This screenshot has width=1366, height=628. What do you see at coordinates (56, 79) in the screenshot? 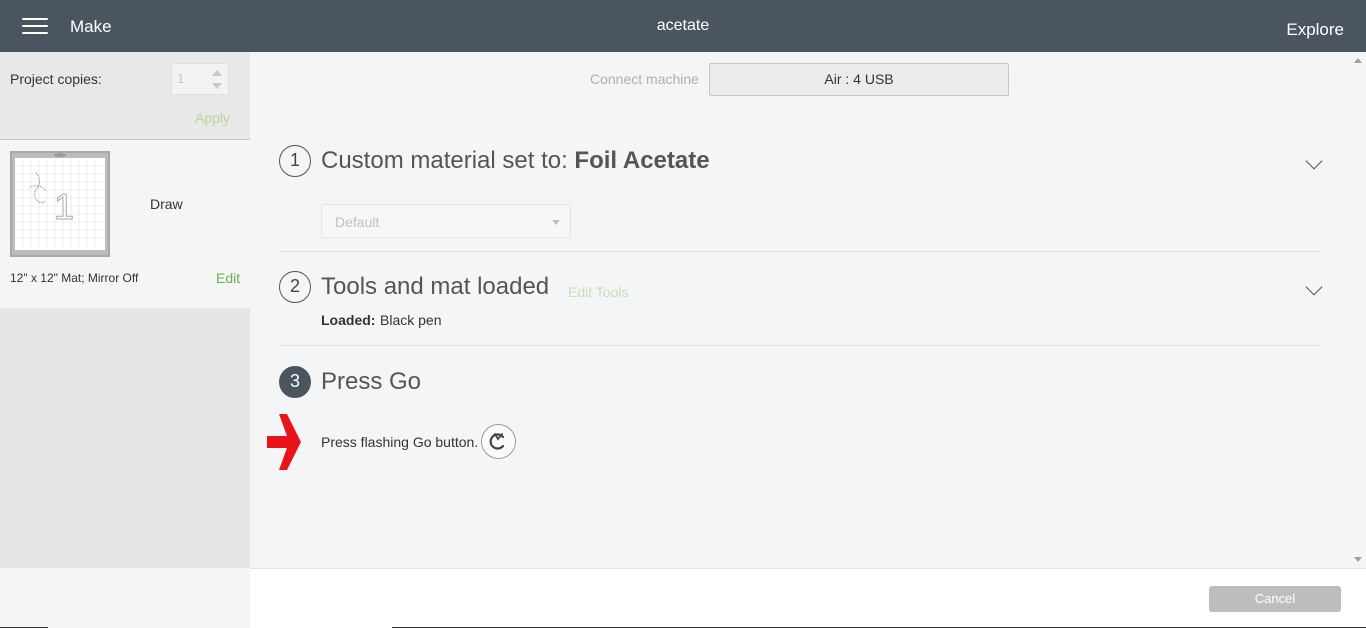
I see `project-copies-label: Project copies:` at bounding box center [56, 79].